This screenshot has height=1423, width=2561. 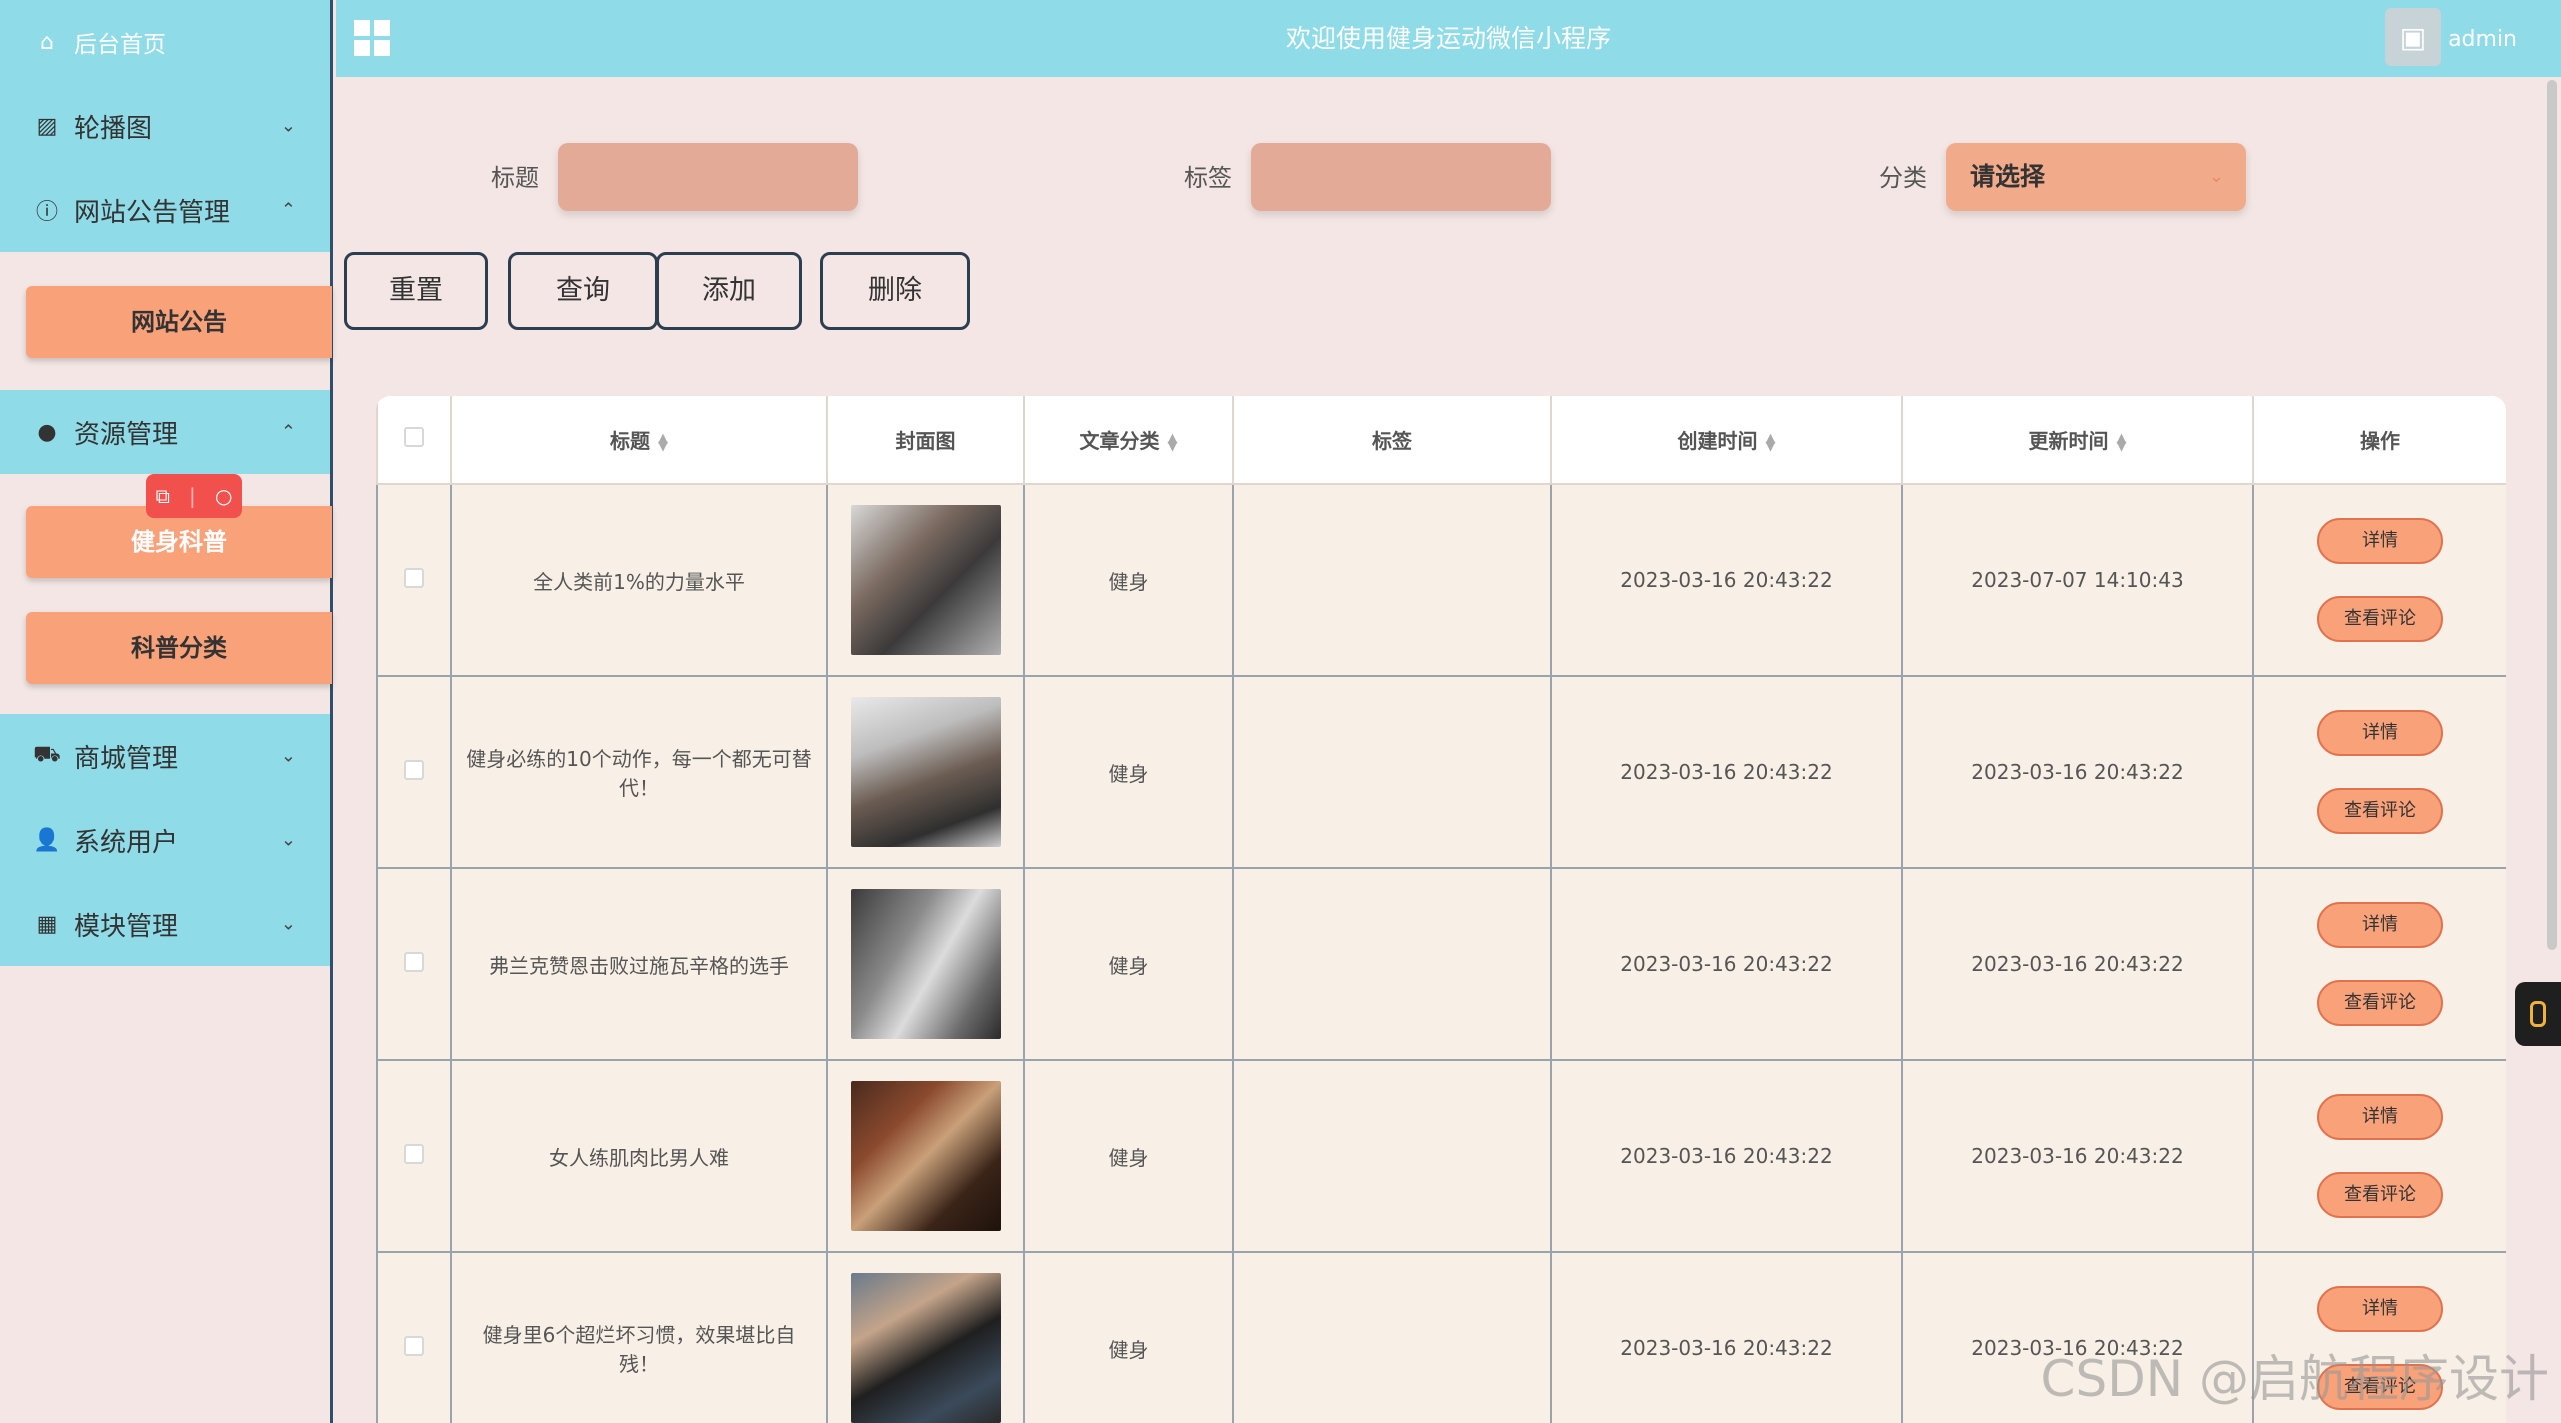 I want to click on sidebar-item-label: 轮播图, so click(x=113, y=128).